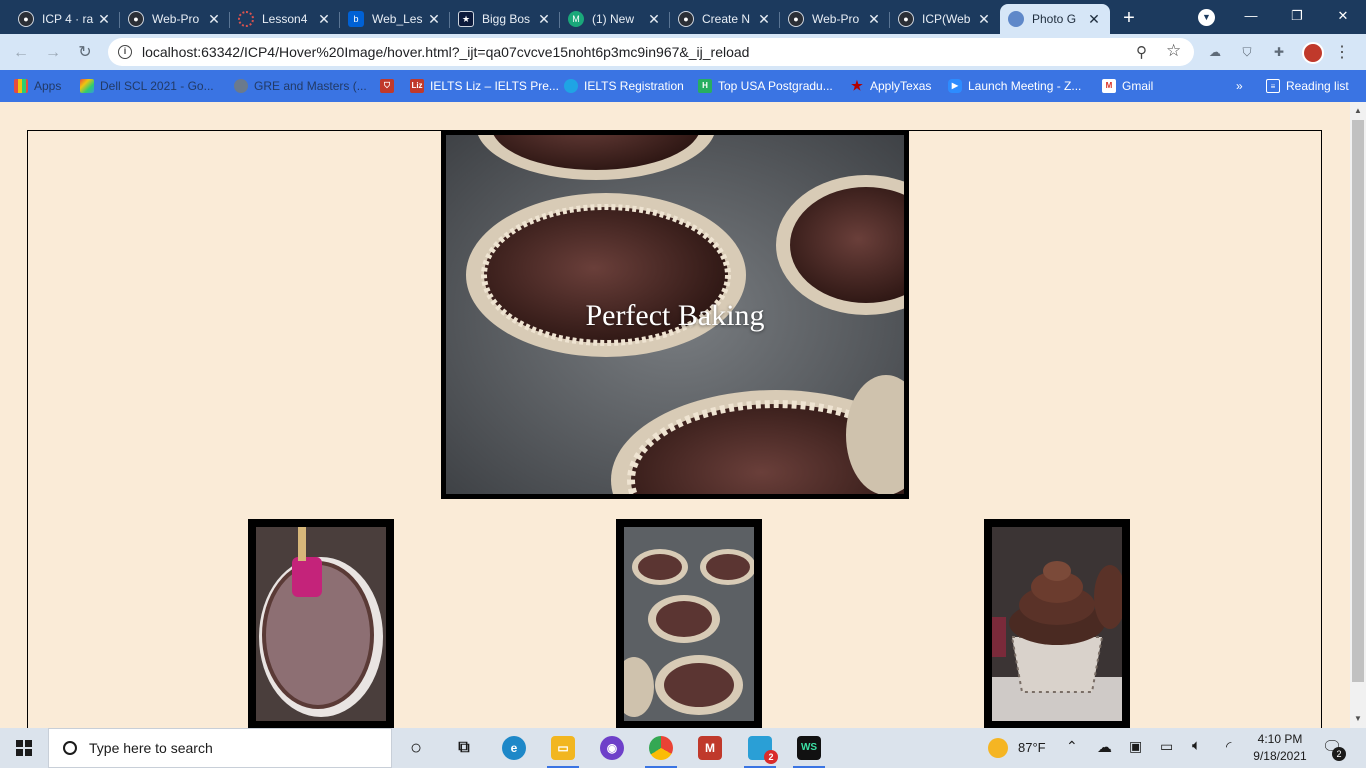 The height and width of the screenshot is (768, 1366). Describe the element at coordinates (1358, 401) in the screenshot. I see `scrollbar-thumb` at that location.